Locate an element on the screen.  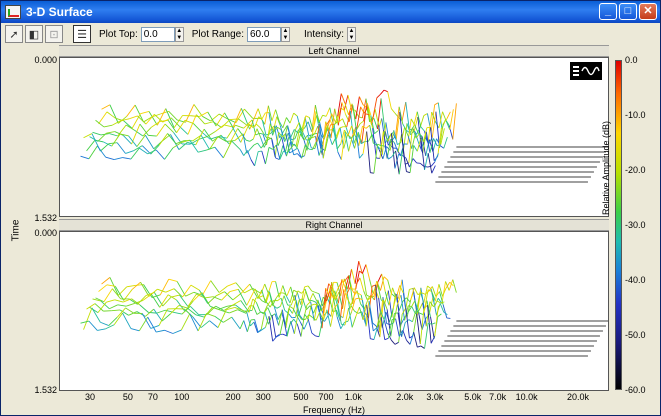
close-button: ✕ is located at coordinates (648, 11).